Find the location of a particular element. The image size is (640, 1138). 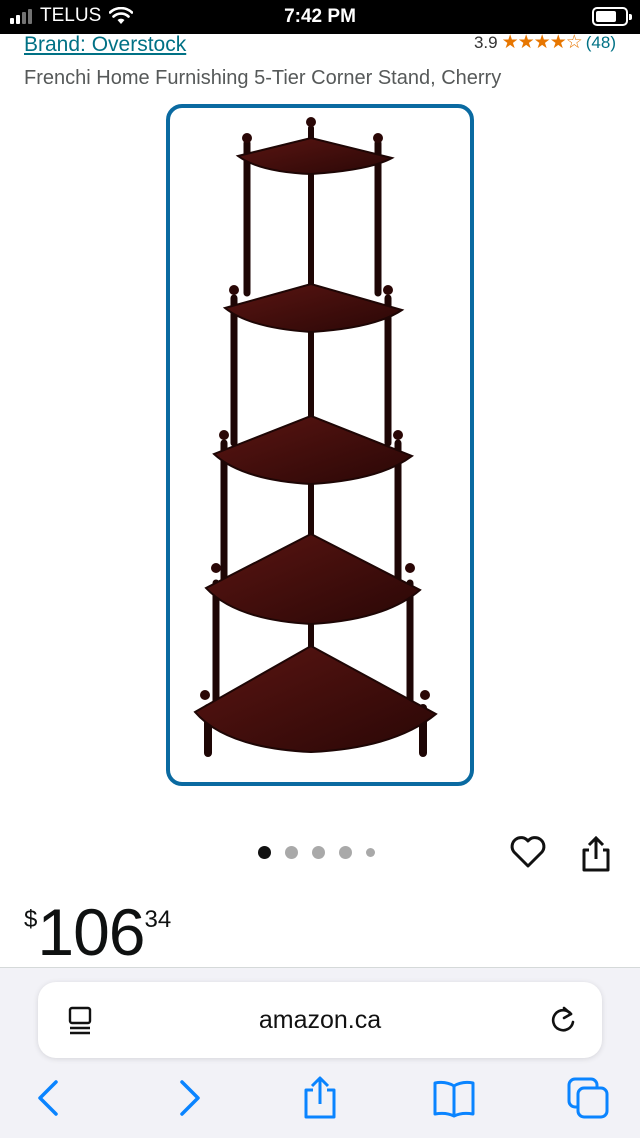

heart-icon is located at coordinates (528, 852).